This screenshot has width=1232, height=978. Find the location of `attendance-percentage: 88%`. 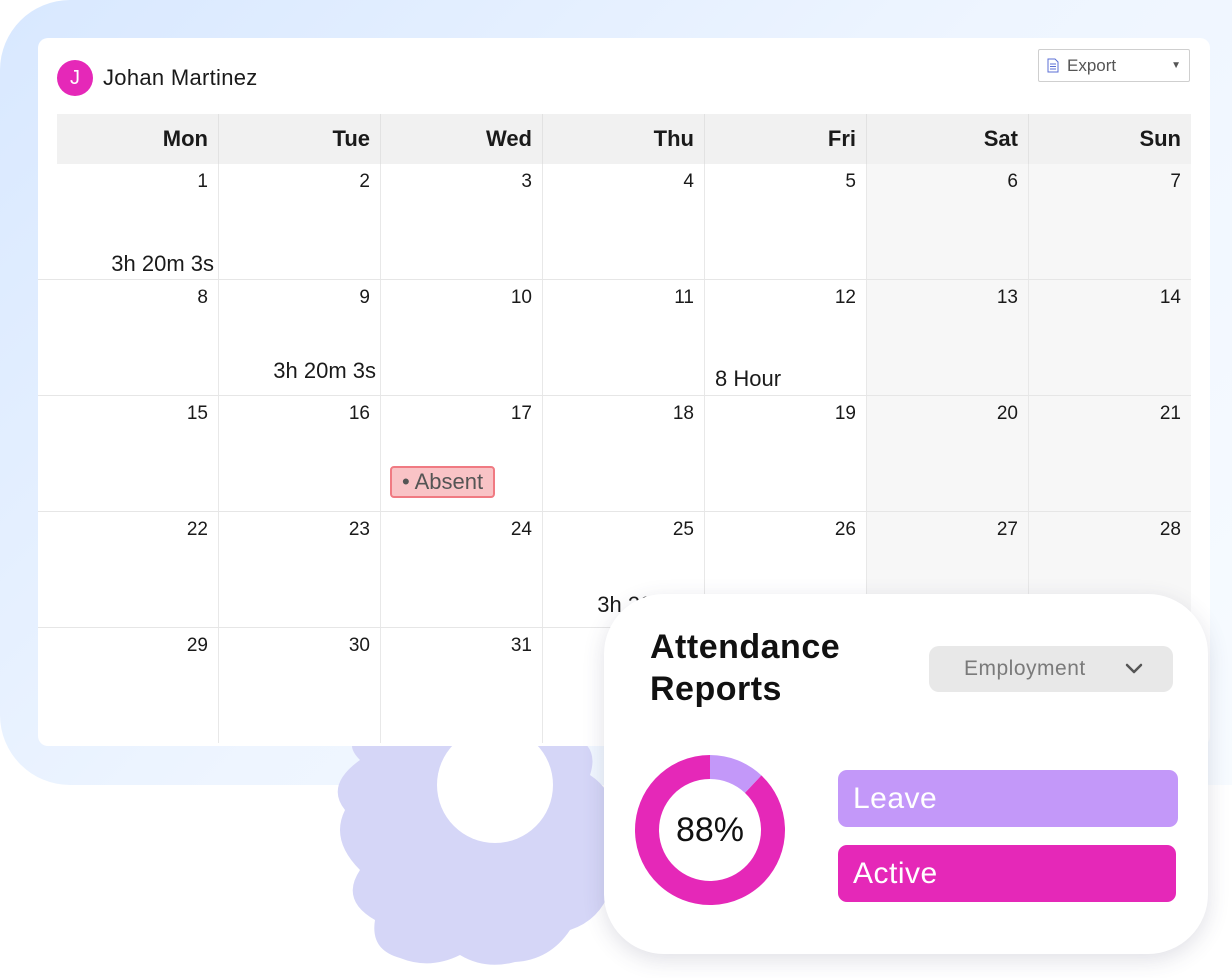

attendance-percentage: 88% is located at coordinates (710, 830).